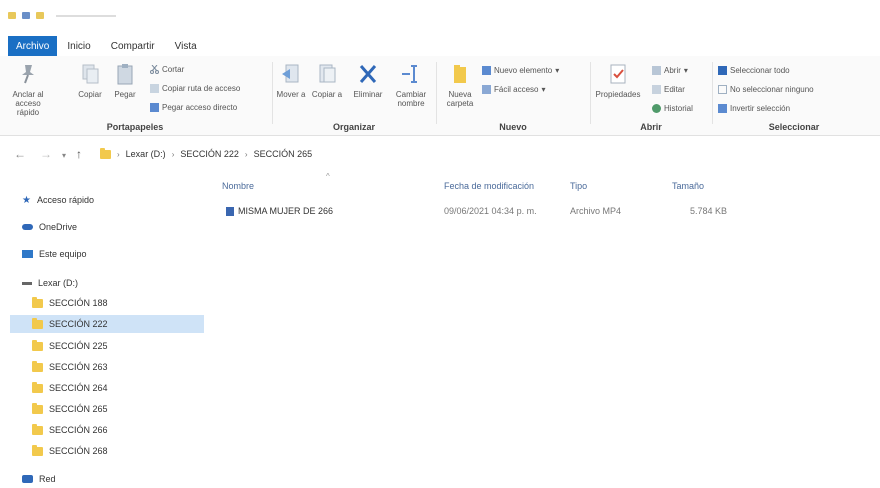 The width and height of the screenshot is (880, 488). I want to click on invert-selection-button: Invertir selección, so click(754, 108).